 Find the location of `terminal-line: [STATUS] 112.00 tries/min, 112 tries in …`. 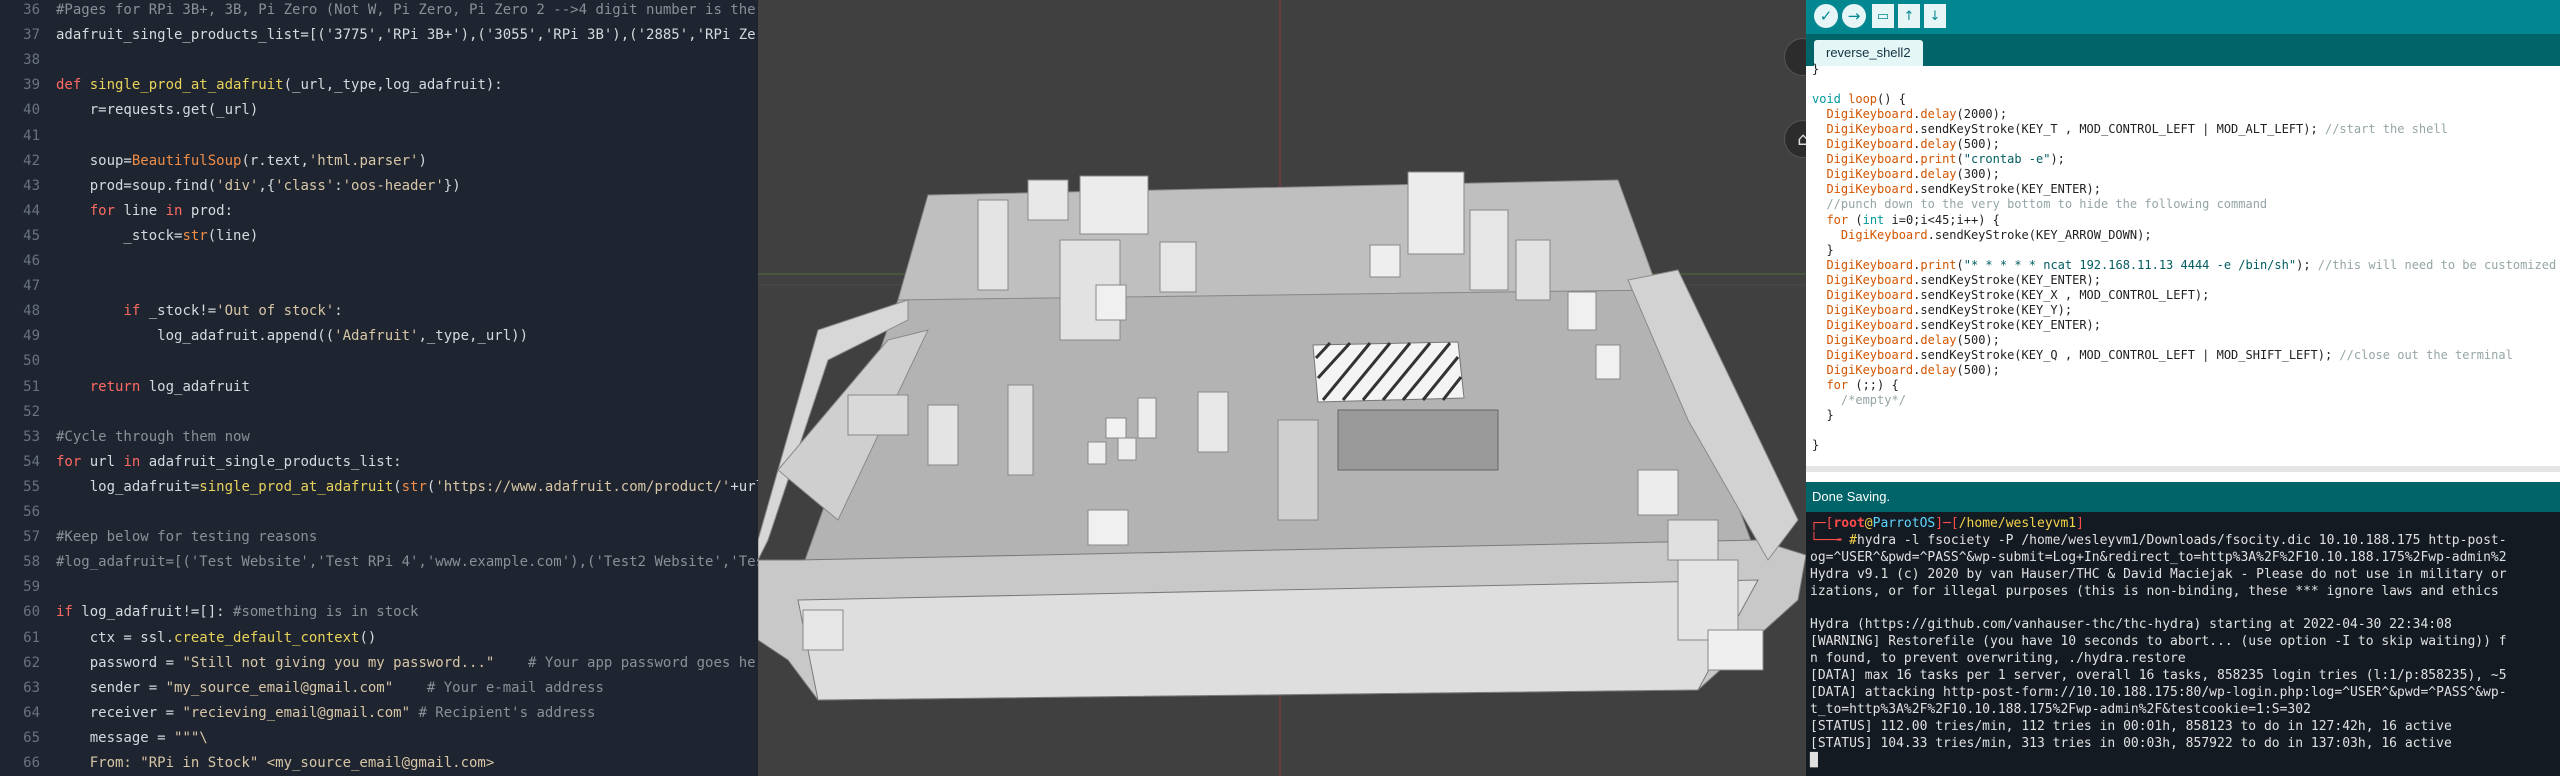

terminal-line: [STATUS] 112.00 tries/min, 112 tries in … is located at coordinates (2131, 727).